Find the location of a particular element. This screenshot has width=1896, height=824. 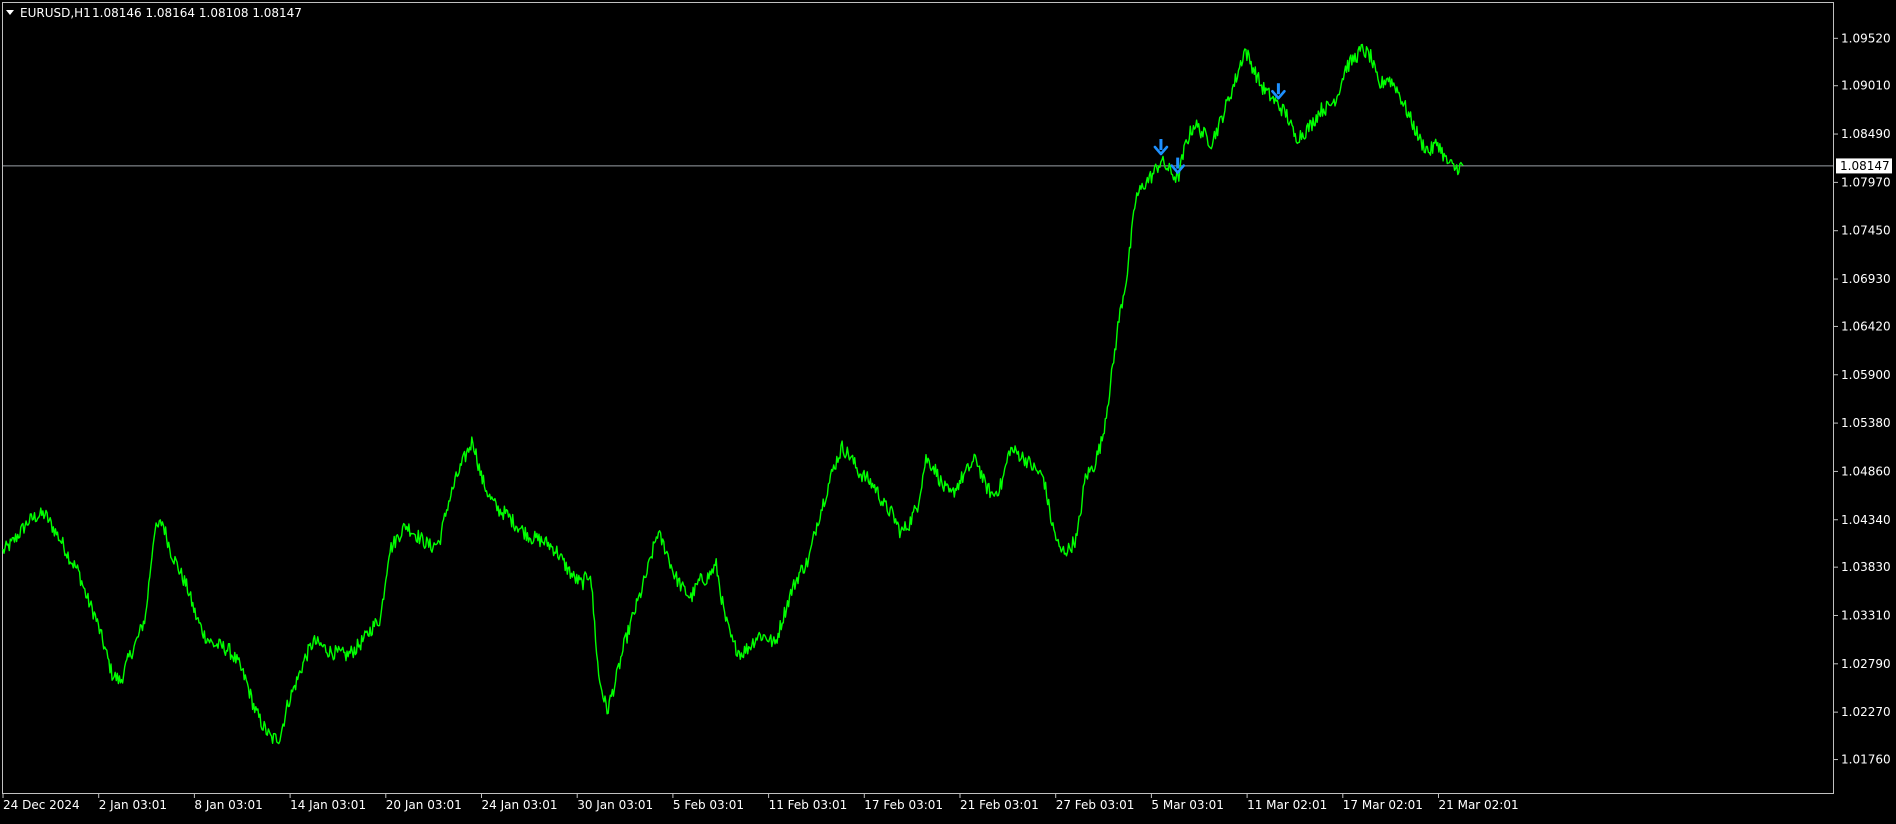

x-tick-label: 8 Jan 03:01 is located at coordinates (228, 805).